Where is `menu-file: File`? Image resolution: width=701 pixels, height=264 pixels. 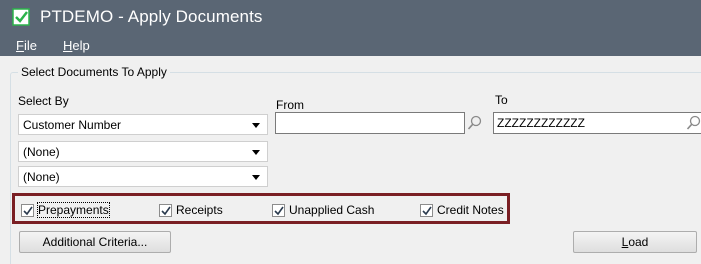
menu-file: File is located at coordinates (26, 45).